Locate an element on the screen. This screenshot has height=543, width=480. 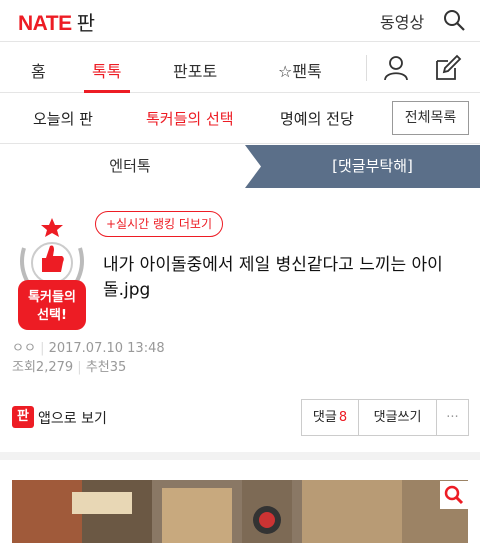
talkers-choice-badge: 톡커들의 선택! is located at coordinates (52, 274).